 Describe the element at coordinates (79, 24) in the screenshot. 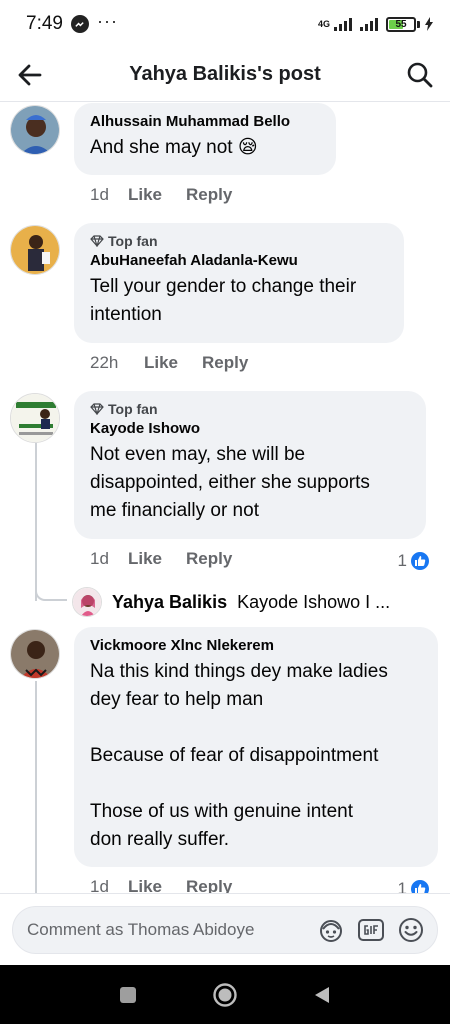

I see `messenger-icon` at that location.